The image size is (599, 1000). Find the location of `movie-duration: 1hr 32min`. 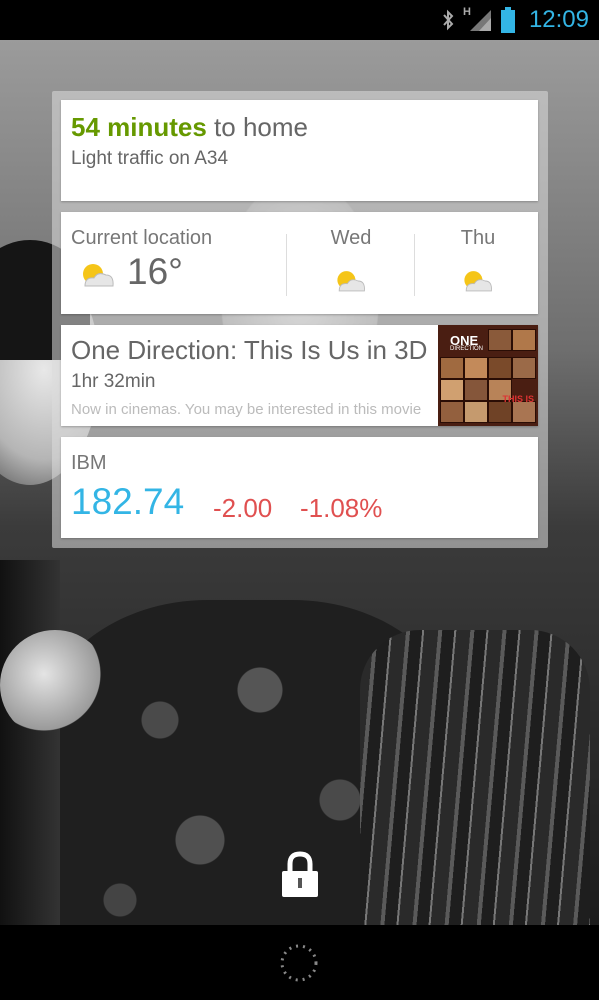

movie-duration: 1hr 32min is located at coordinates (113, 381).